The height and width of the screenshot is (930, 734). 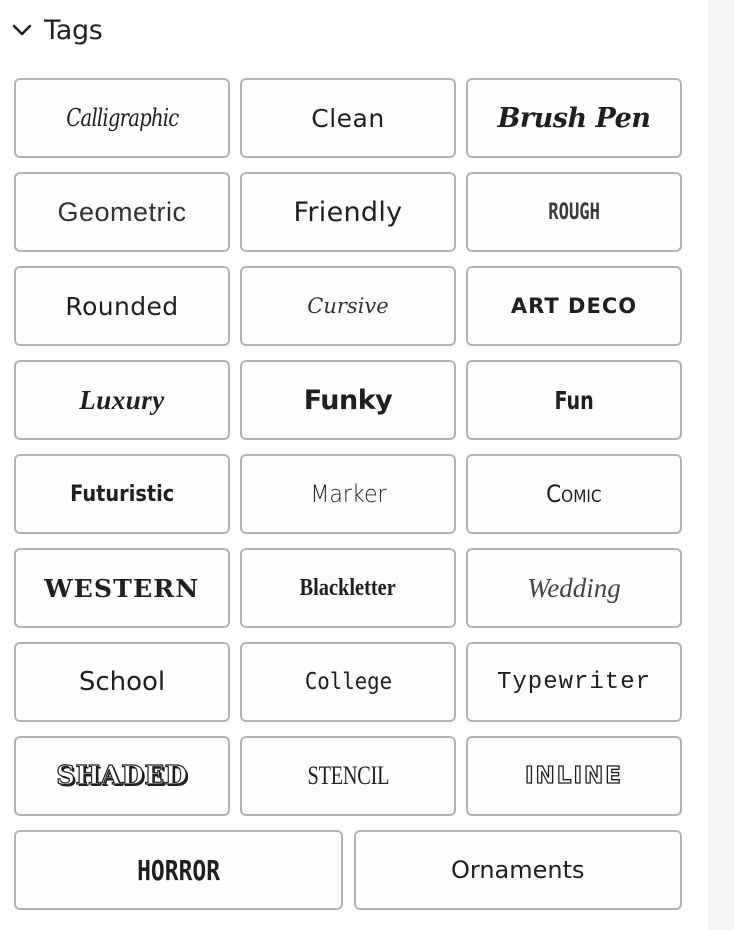 I want to click on scrollbar-track, so click(x=721, y=465).